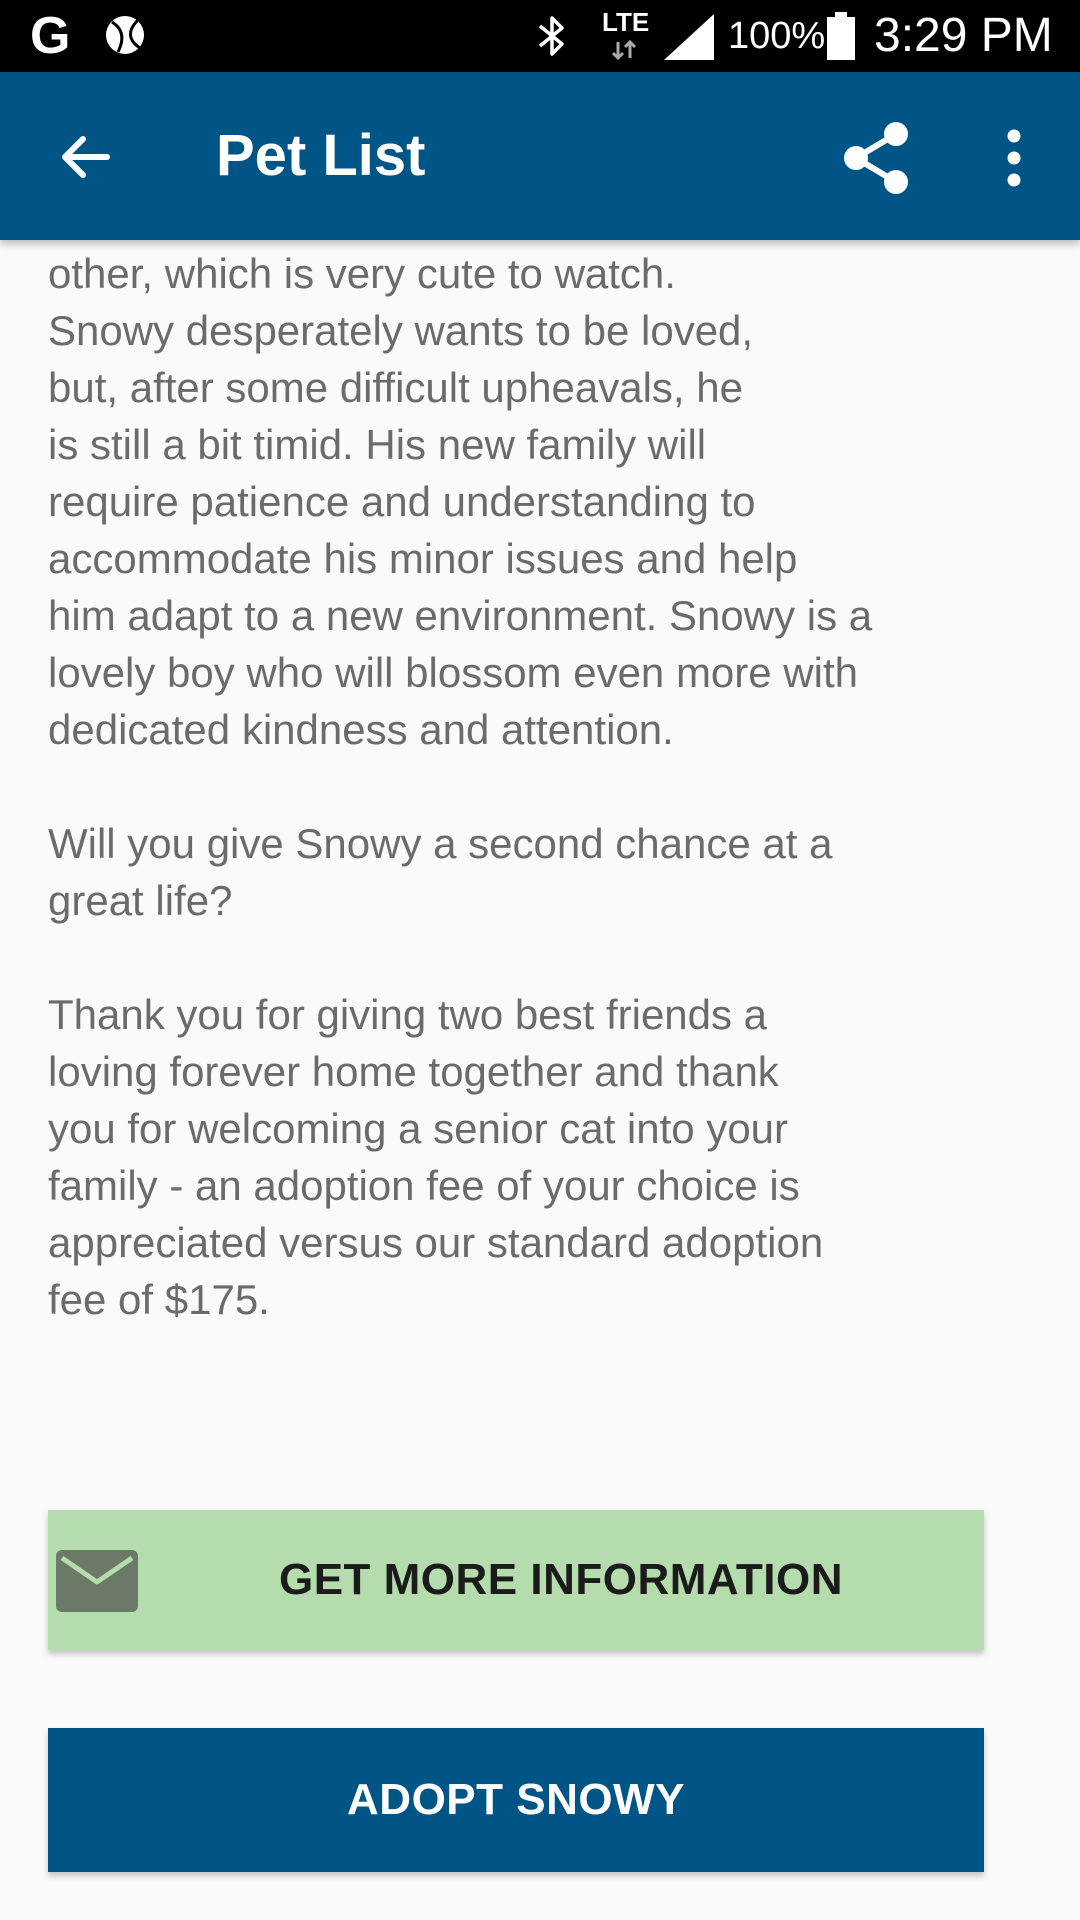 The image size is (1080, 1920). What do you see at coordinates (125, 35) in the screenshot?
I see `ball-icon` at bounding box center [125, 35].